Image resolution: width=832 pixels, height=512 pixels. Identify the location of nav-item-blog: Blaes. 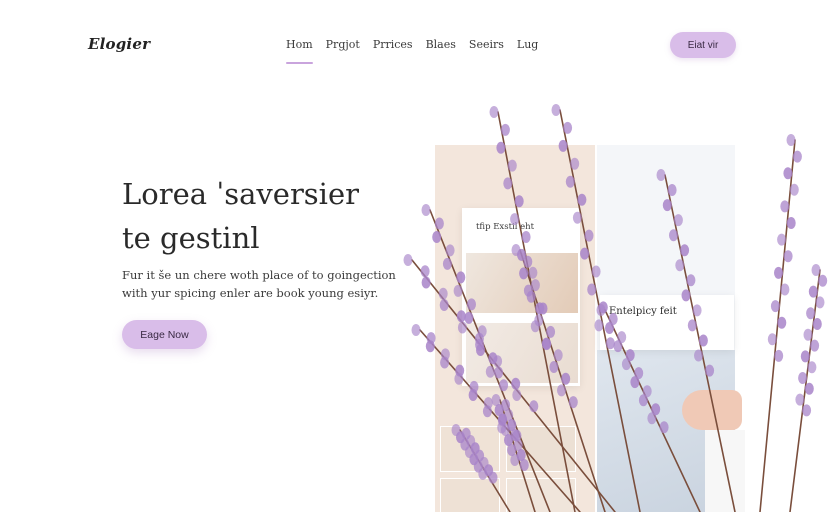
(441, 44).